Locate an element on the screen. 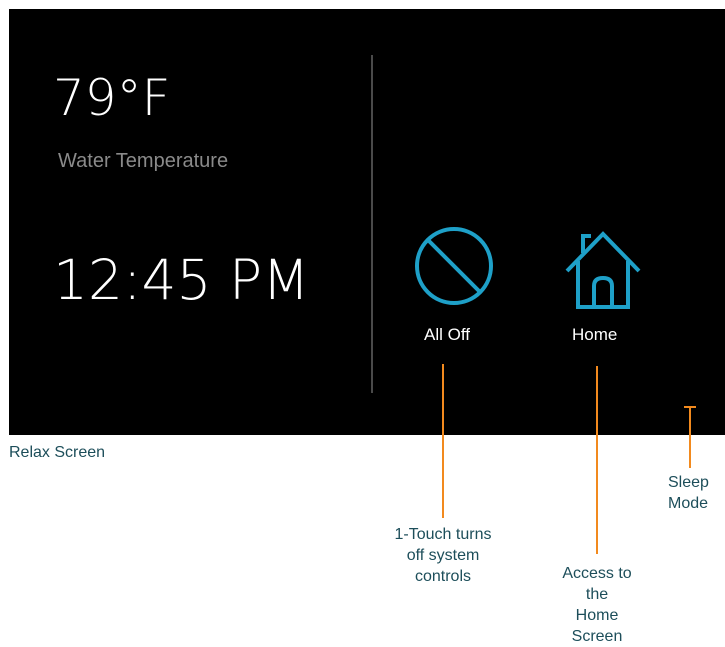 The width and height of the screenshot is (725, 647). no-symbol-icon is located at coordinates (454, 266).